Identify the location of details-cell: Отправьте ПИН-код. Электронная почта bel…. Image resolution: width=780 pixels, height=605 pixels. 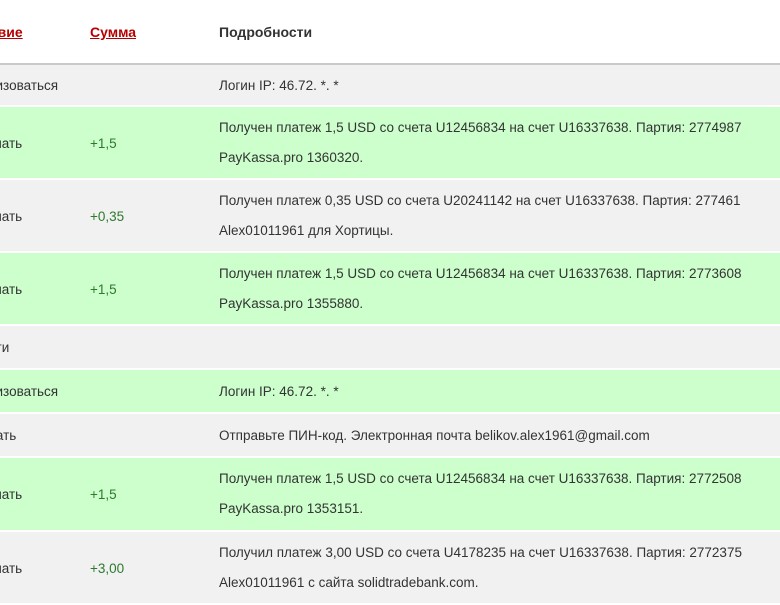
(434, 435).